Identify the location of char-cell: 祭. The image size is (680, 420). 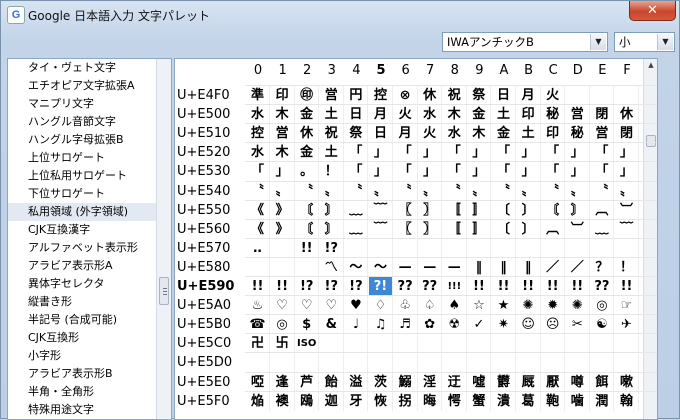
(479, 95).